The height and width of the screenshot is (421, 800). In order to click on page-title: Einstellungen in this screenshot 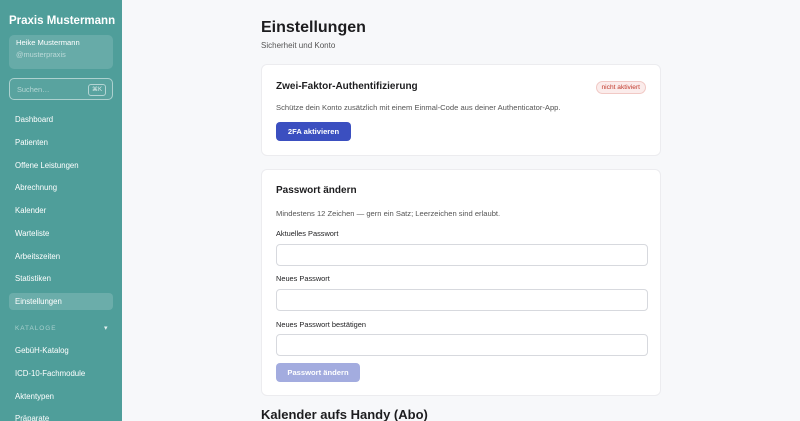, I will do `click(313, 27)`.